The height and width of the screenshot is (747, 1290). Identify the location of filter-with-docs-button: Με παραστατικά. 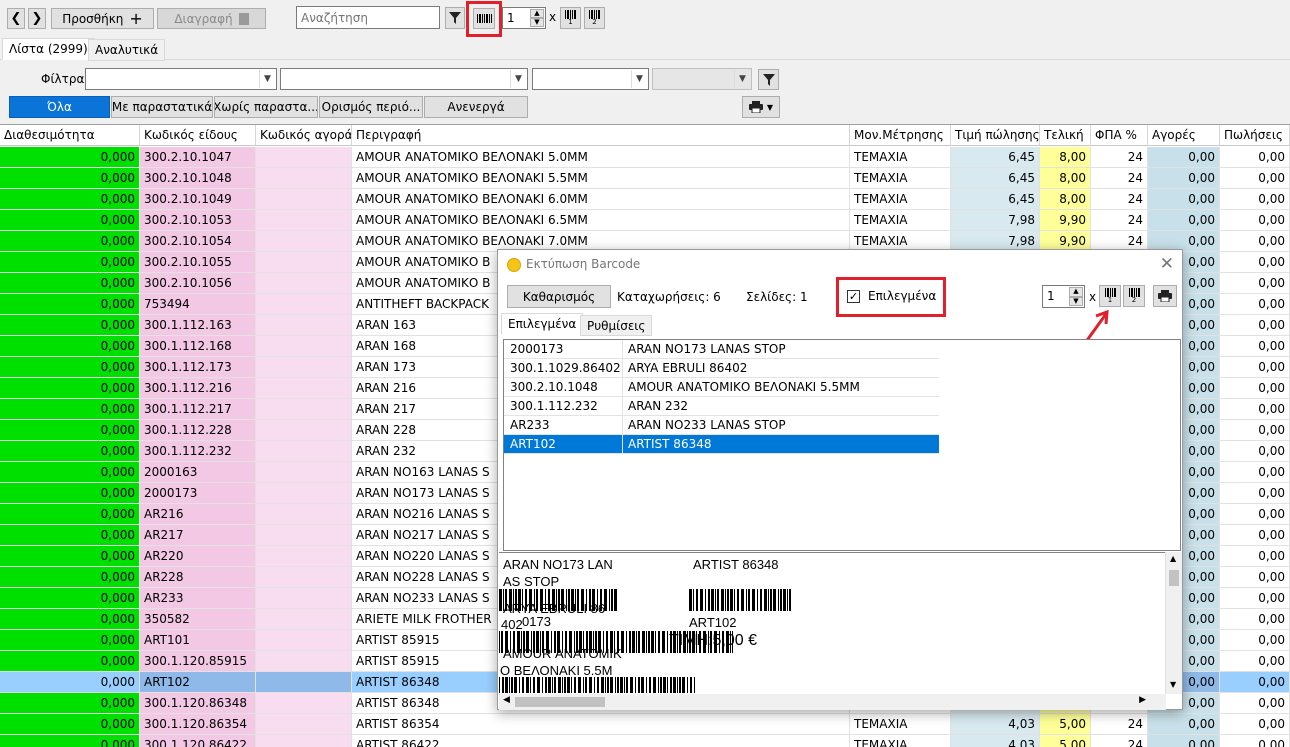
(162, 107).